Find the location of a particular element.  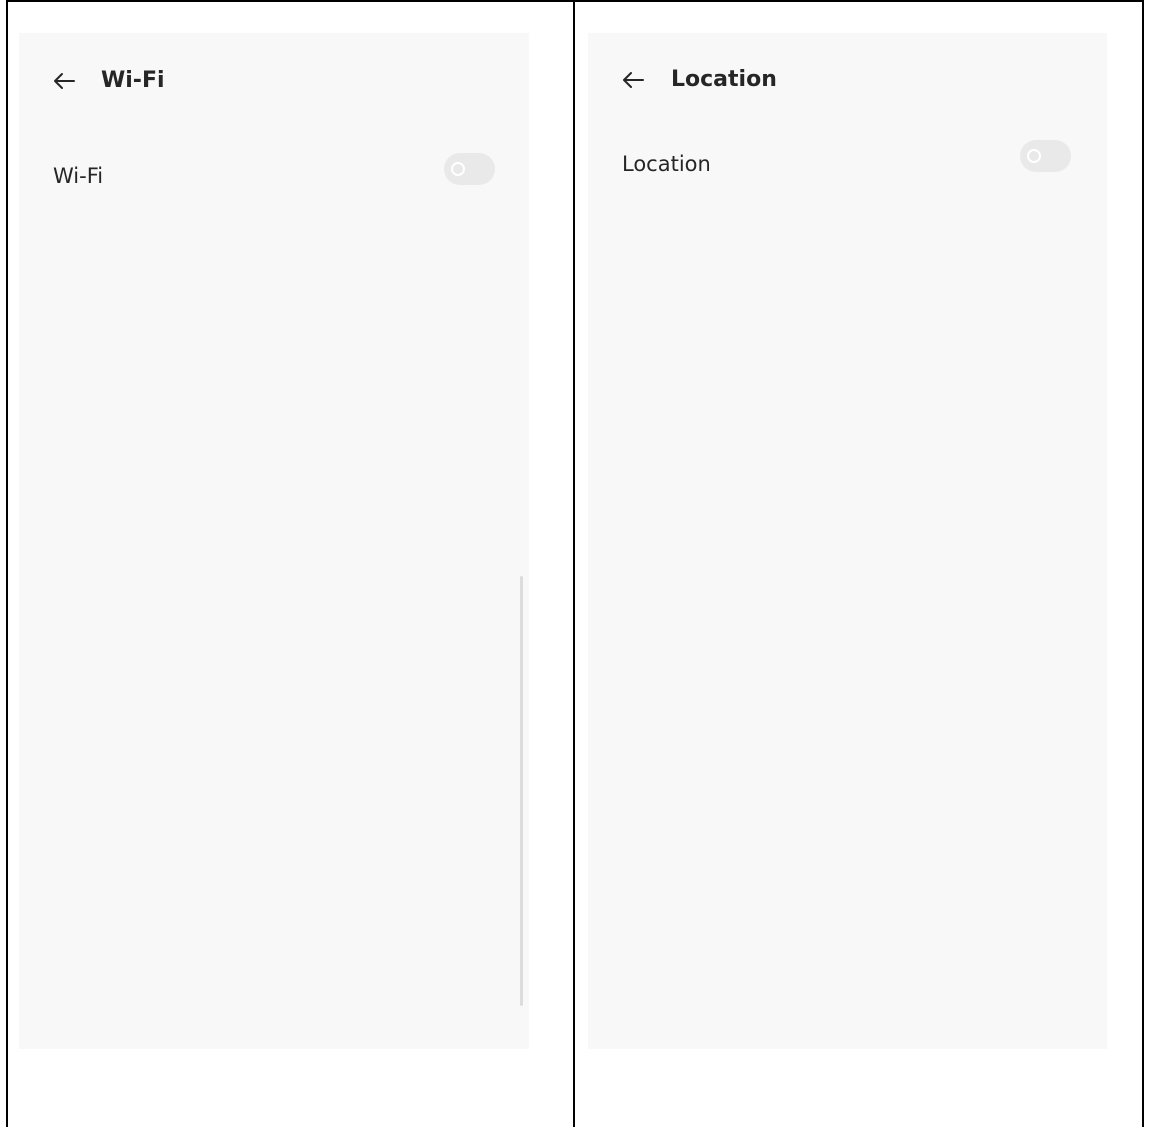

scrollbar is located at coordinates (521, 791).